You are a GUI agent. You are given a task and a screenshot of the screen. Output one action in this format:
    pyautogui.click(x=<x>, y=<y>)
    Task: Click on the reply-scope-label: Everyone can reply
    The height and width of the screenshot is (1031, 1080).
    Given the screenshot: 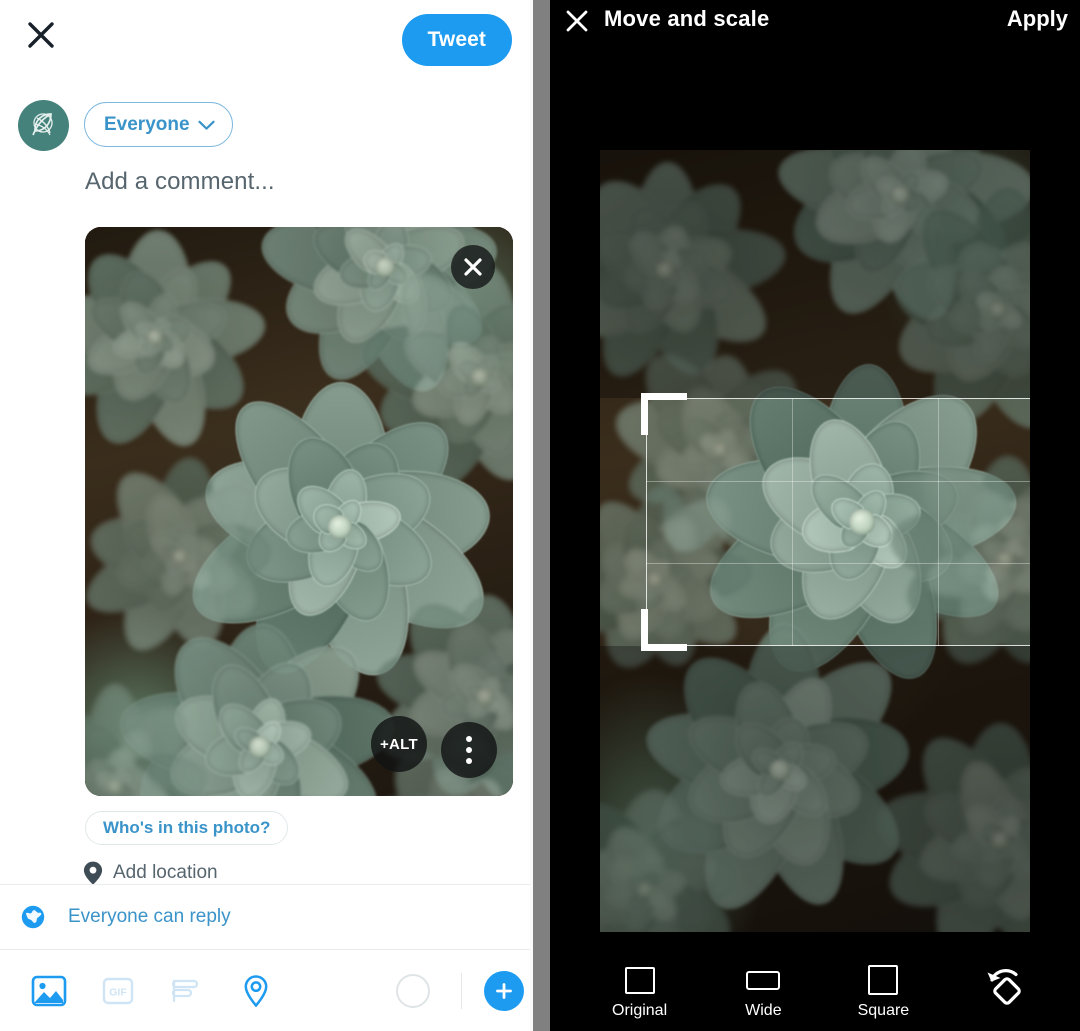 What is the action you would take?
    pyautogui.click(x=149, y=916)
    